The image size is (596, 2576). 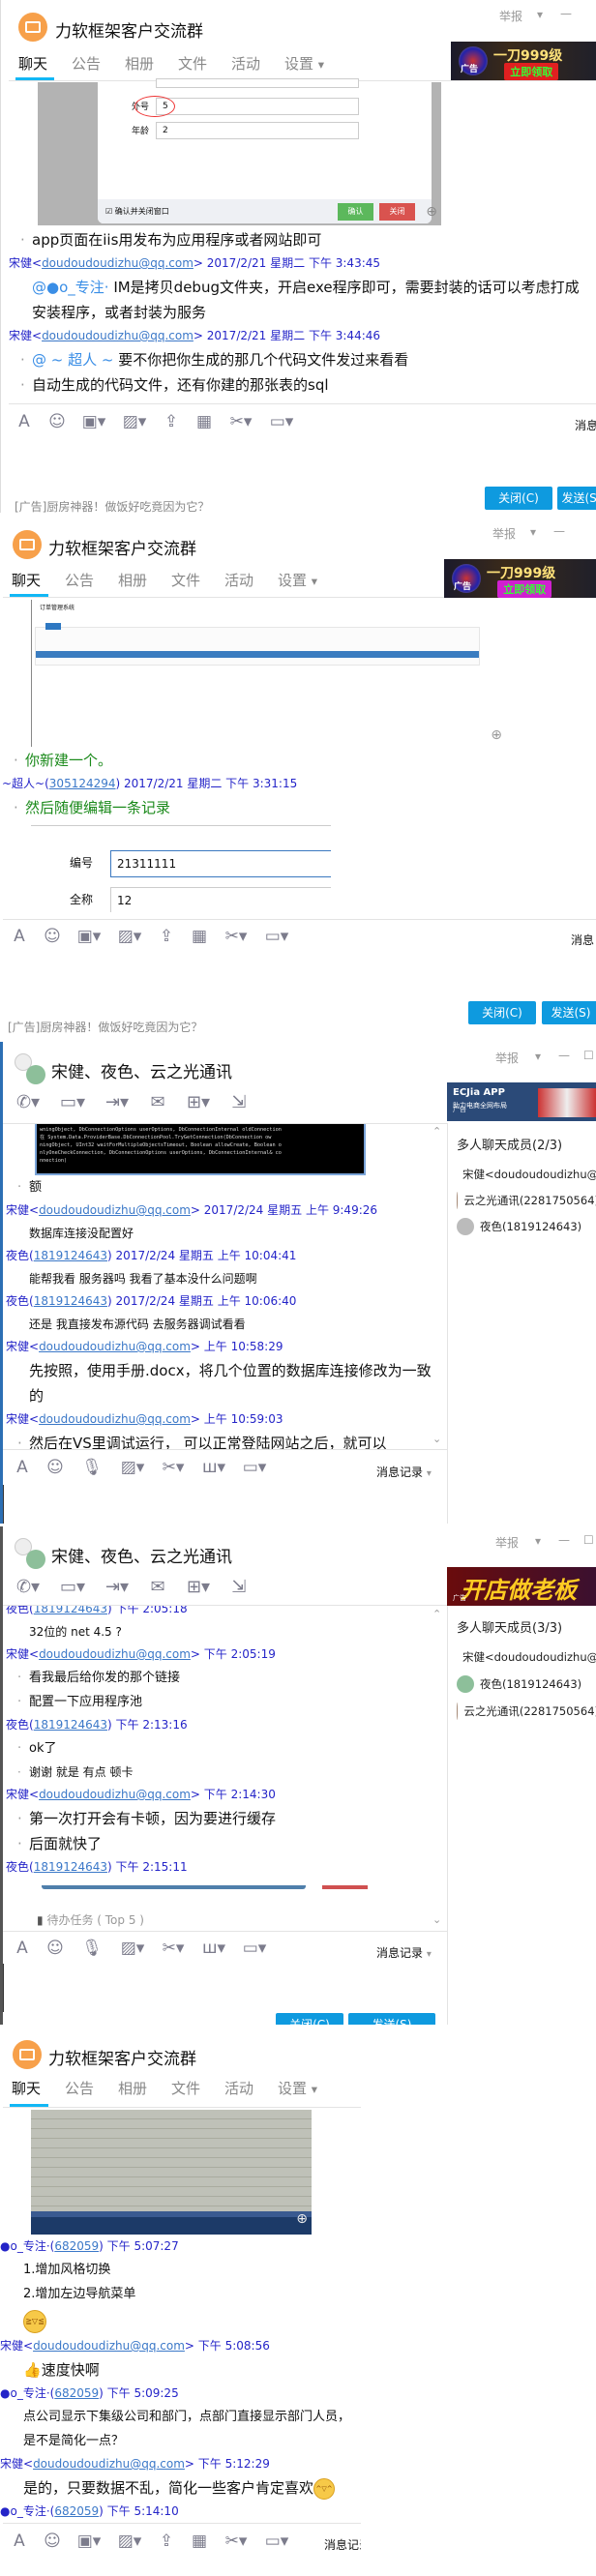 I want to click on form-screenshot-image: 编号 21311111 全称 12, so click(x=181, y=868).